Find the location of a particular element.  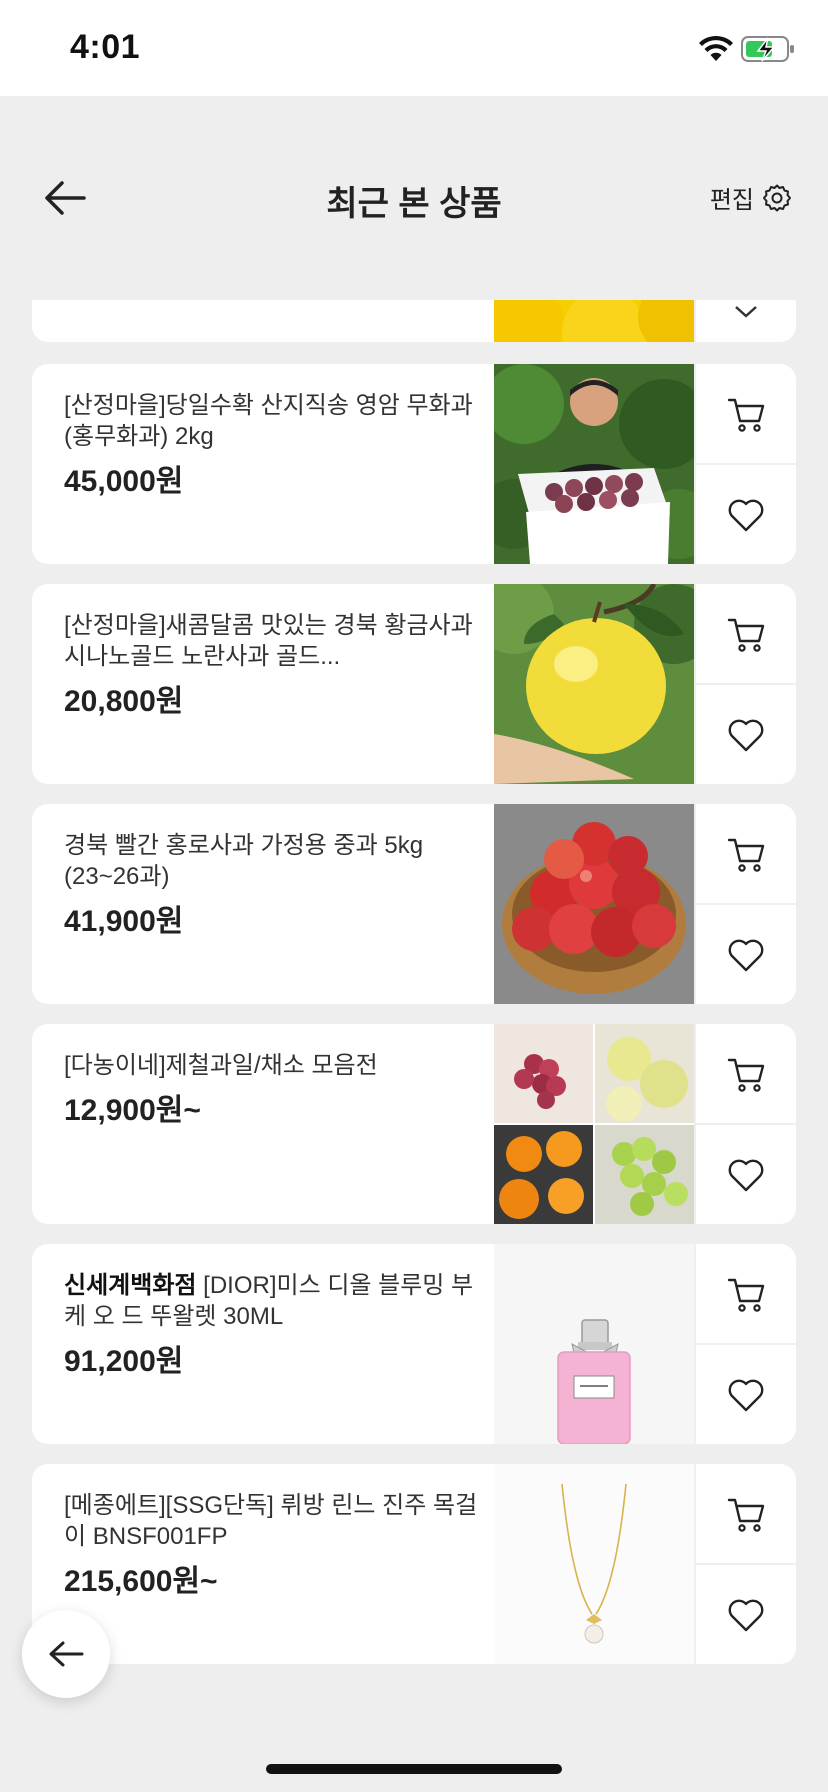

product-name: [다농이네]제철과일/채소 모음전 is located at coordinates (274, 1065).